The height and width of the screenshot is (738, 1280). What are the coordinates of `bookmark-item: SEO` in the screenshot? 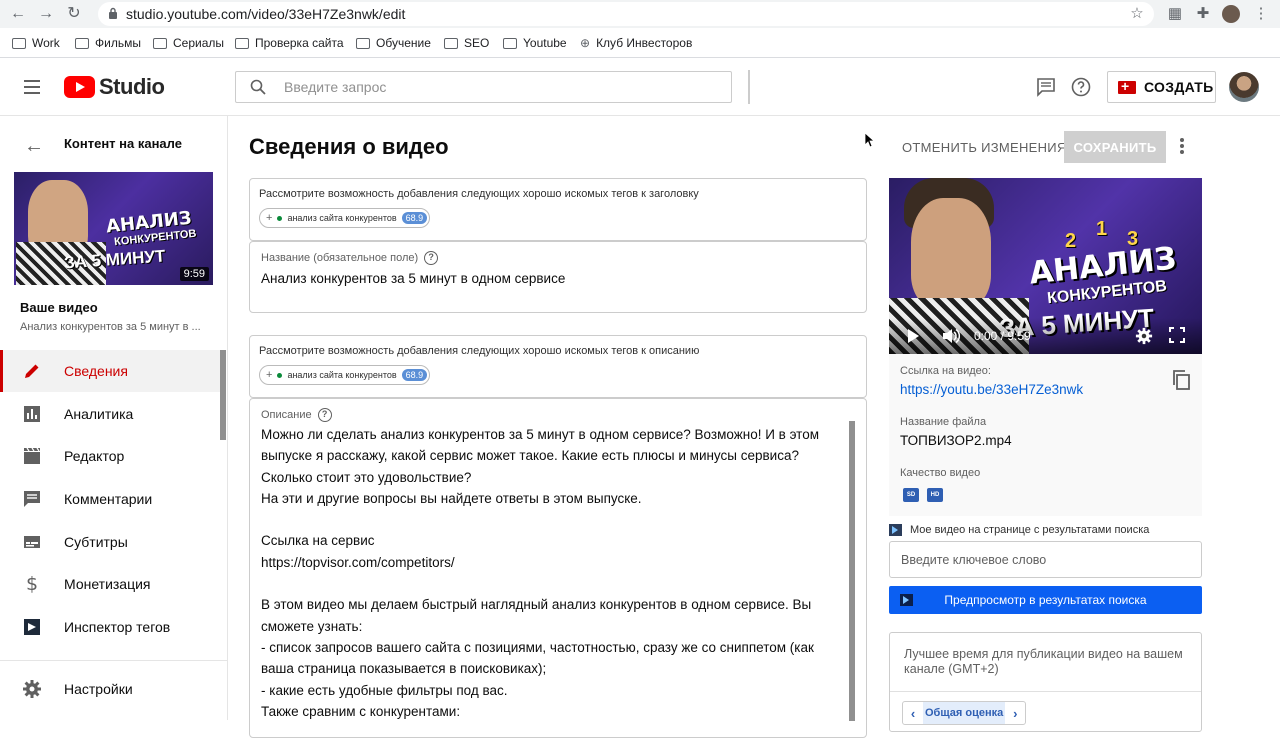 It's located at (466, 43).